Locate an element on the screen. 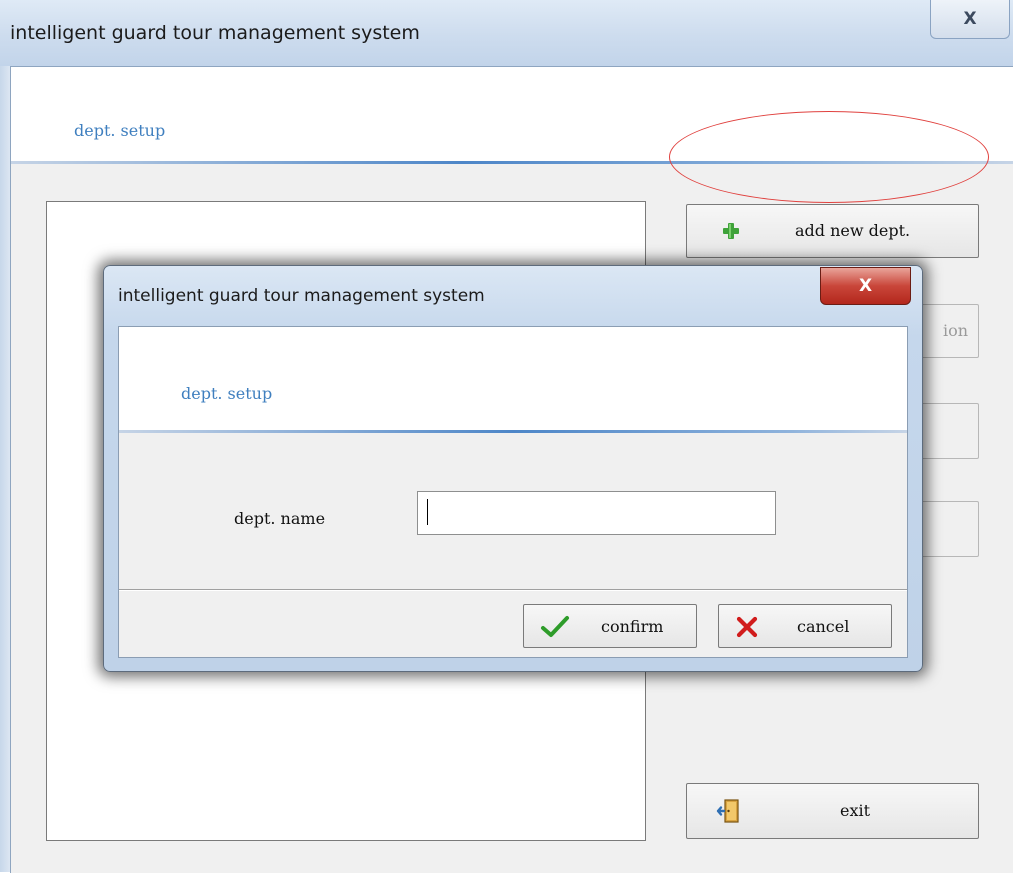 Image resolution: width=1013 pixels, height=873 pixels. dialog-header-divider is located at coordinates (513, 431).